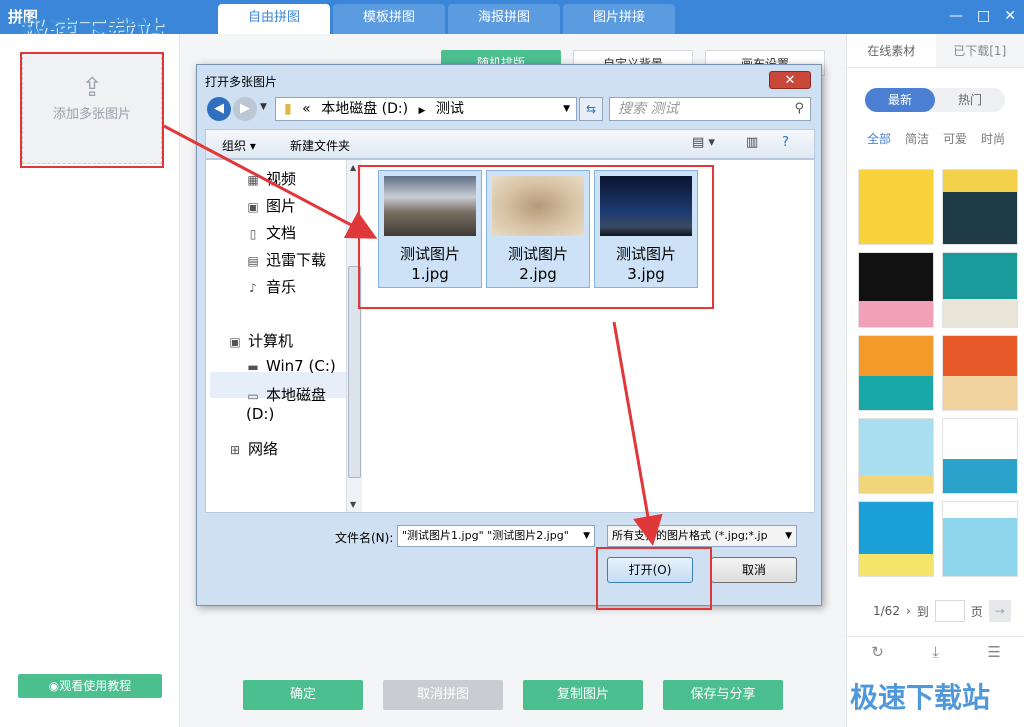 Image resolution: width=1024 pixels, height=727 pixels. Describe the element at coordinates (690, 535) in the screenshot. I see `filetype-value: 所有支持的图片格式 (*.jpg;*.jp` at that location.